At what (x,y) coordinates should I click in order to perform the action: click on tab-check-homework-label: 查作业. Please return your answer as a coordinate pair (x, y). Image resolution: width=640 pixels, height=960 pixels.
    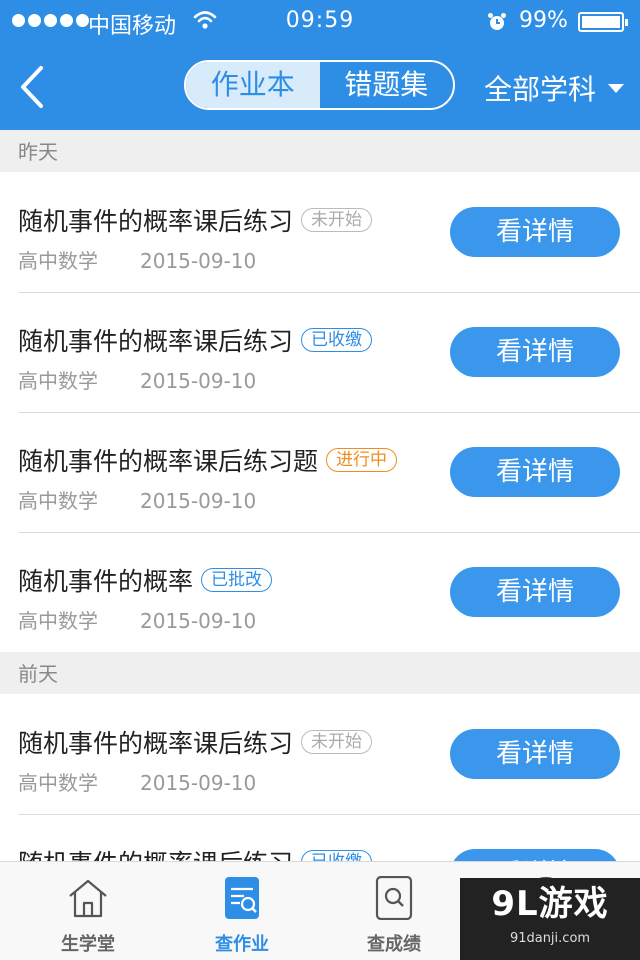
    Looking at the image, I should click on (242, 944).